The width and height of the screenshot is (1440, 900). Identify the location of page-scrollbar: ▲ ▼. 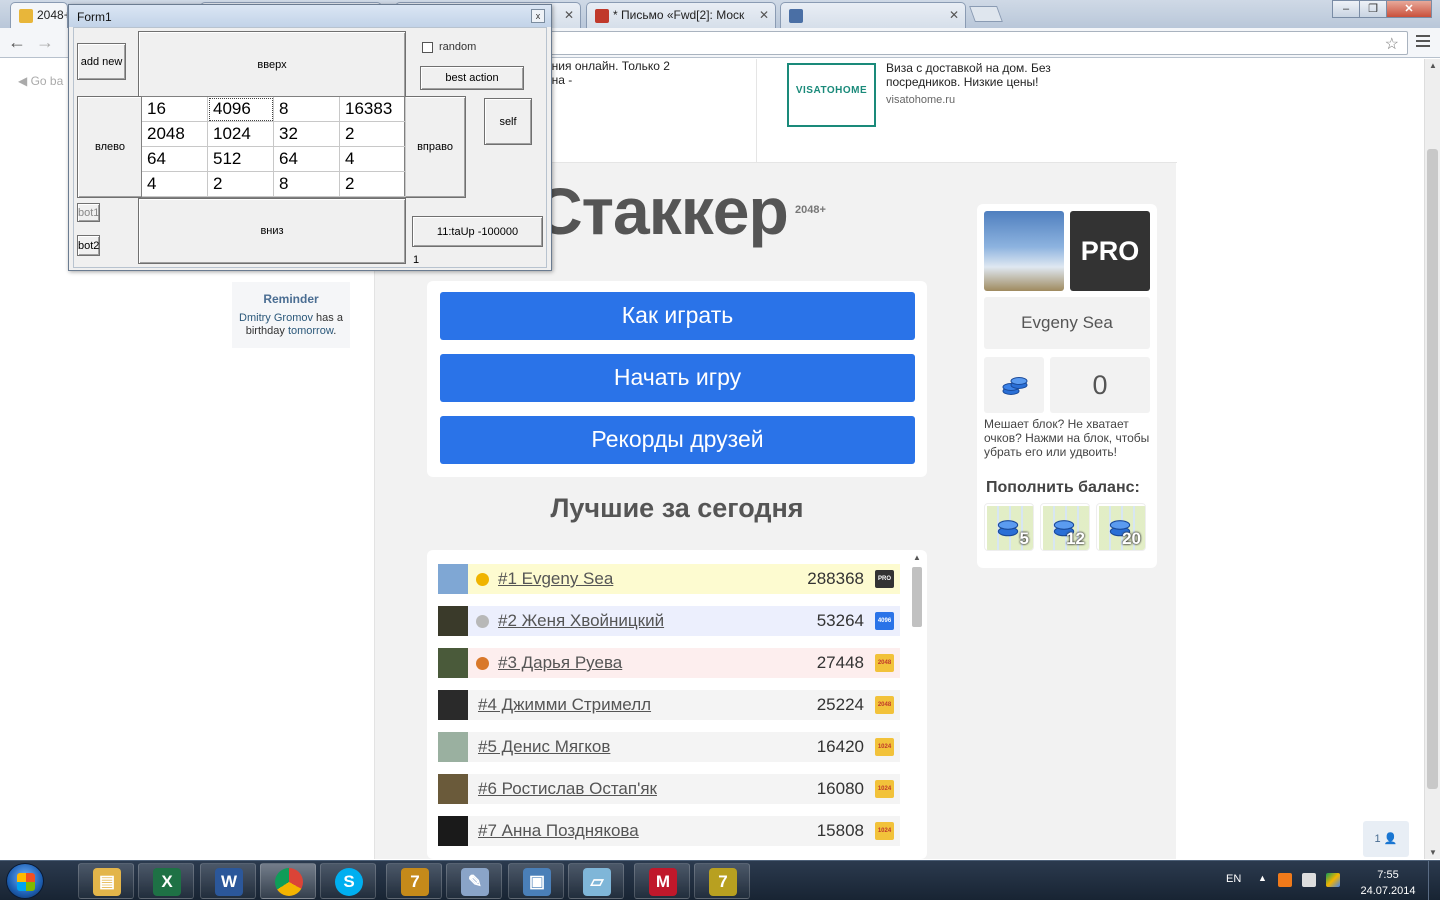
(1432, 459).